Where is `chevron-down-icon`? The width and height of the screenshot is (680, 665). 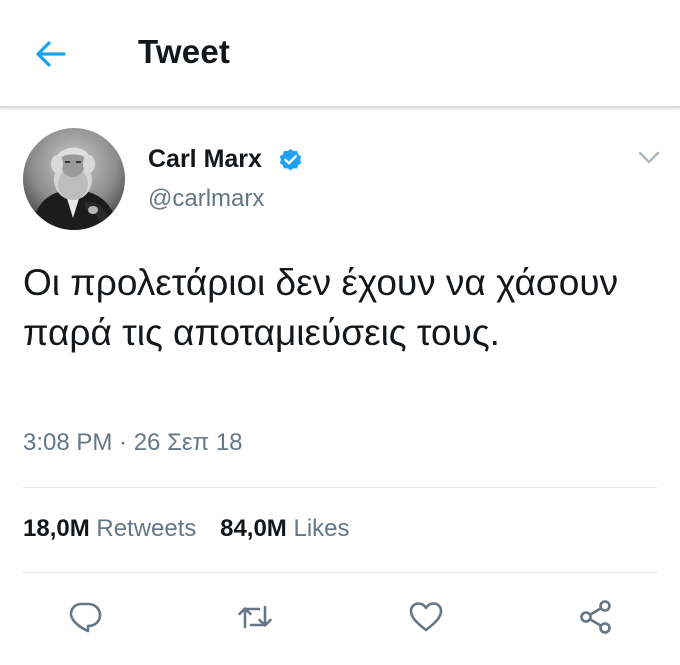 chevron-down-icon is located at coordinates (649, 157).